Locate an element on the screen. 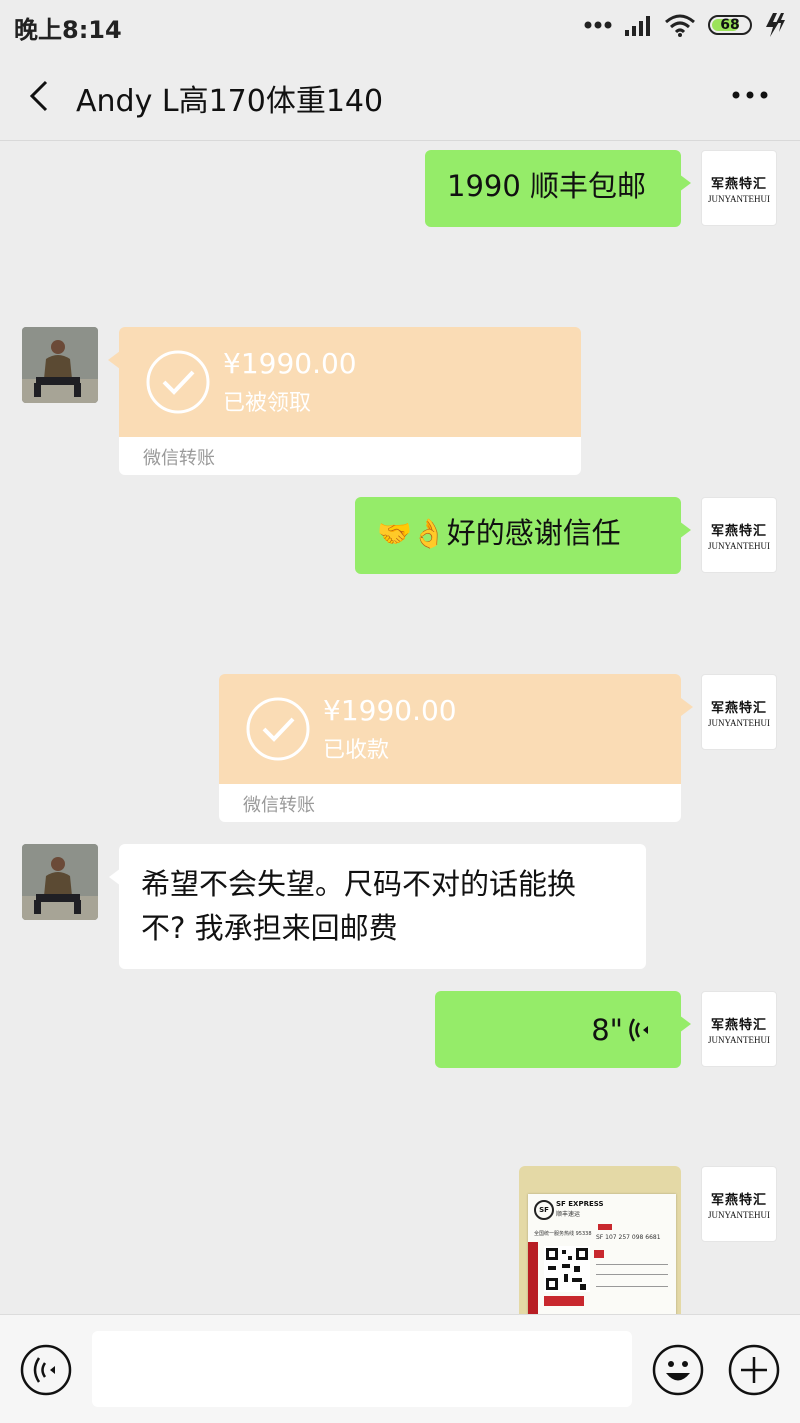  transfer-status: 已被领取 is located at coordinates (267, 403).